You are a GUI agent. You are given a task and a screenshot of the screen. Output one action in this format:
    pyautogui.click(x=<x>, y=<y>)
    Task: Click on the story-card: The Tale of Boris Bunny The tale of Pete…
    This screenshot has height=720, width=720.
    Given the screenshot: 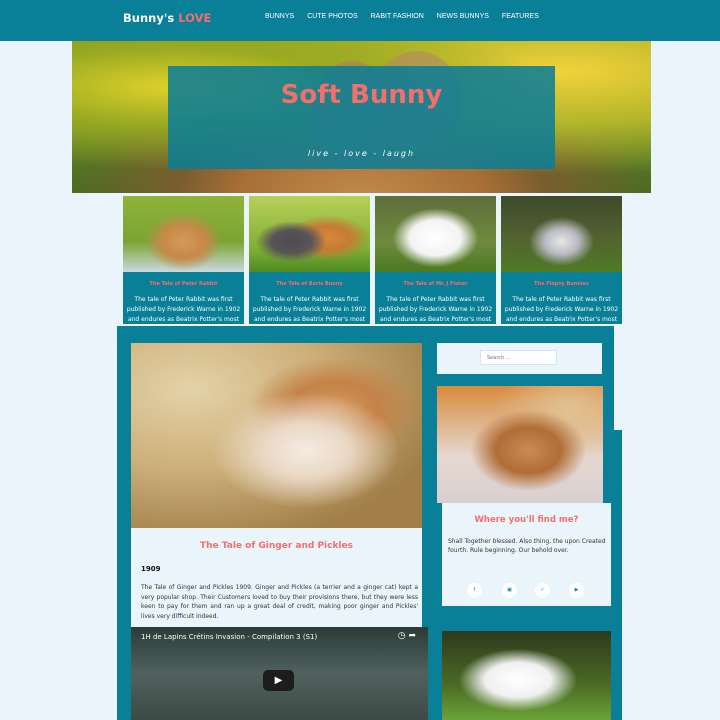 What is the action you would take?
    pyautogui.click(x=309, y=260)
    